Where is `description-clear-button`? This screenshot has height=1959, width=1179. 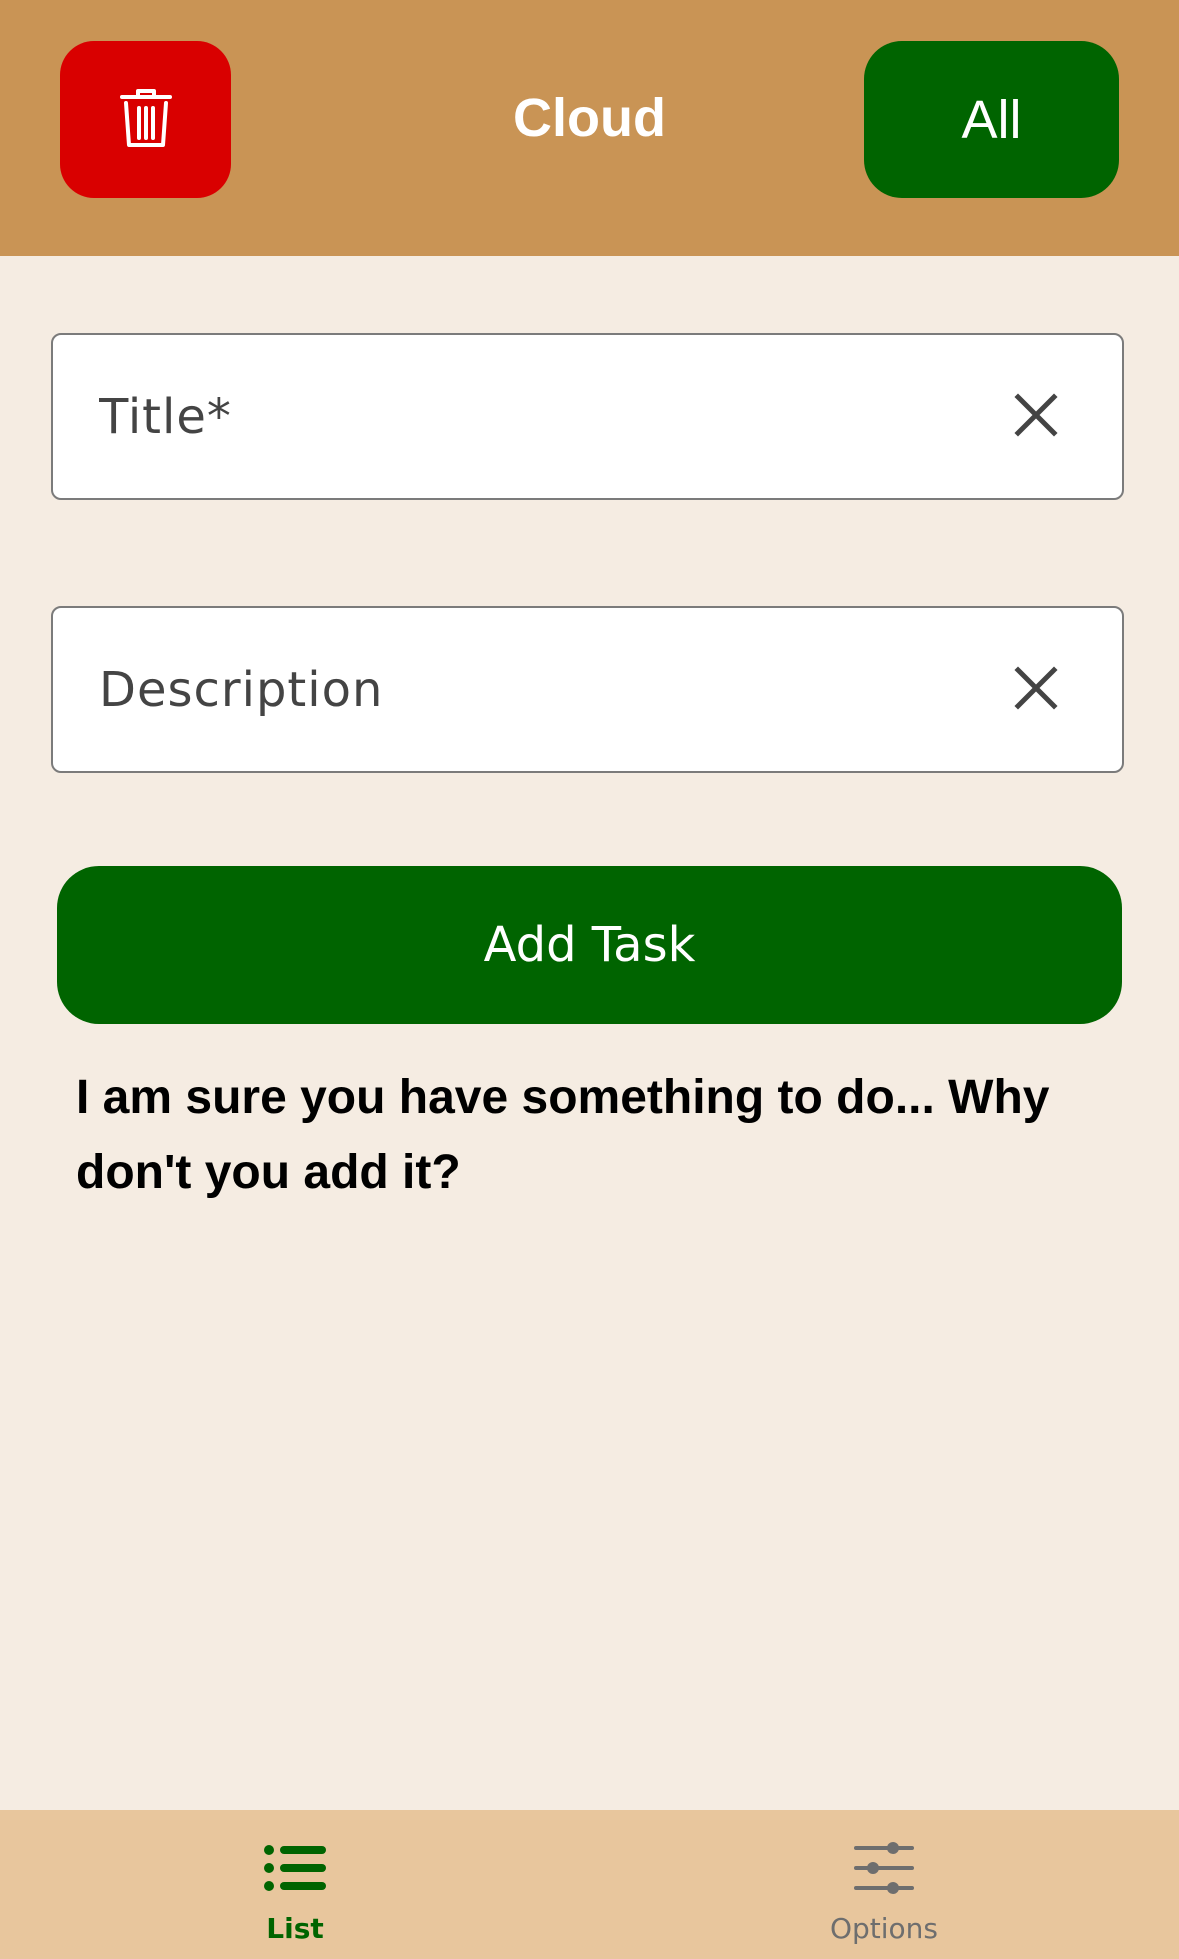
description-clear-button is located at coordinates (1036, 690).